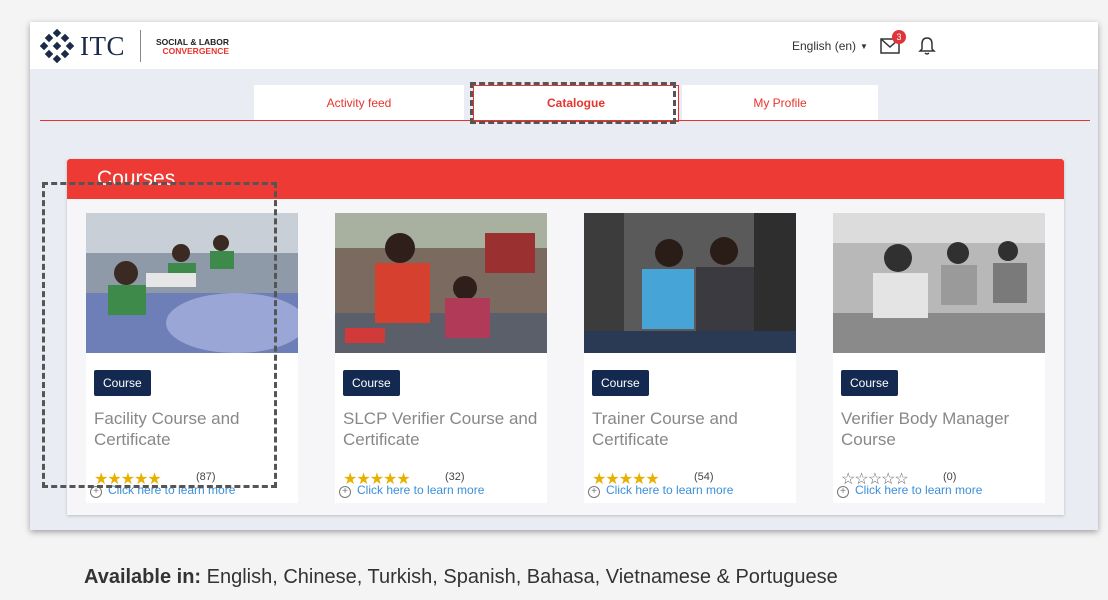  I want to click on partner-line2: CONVERGENCE, so click(196, 51).